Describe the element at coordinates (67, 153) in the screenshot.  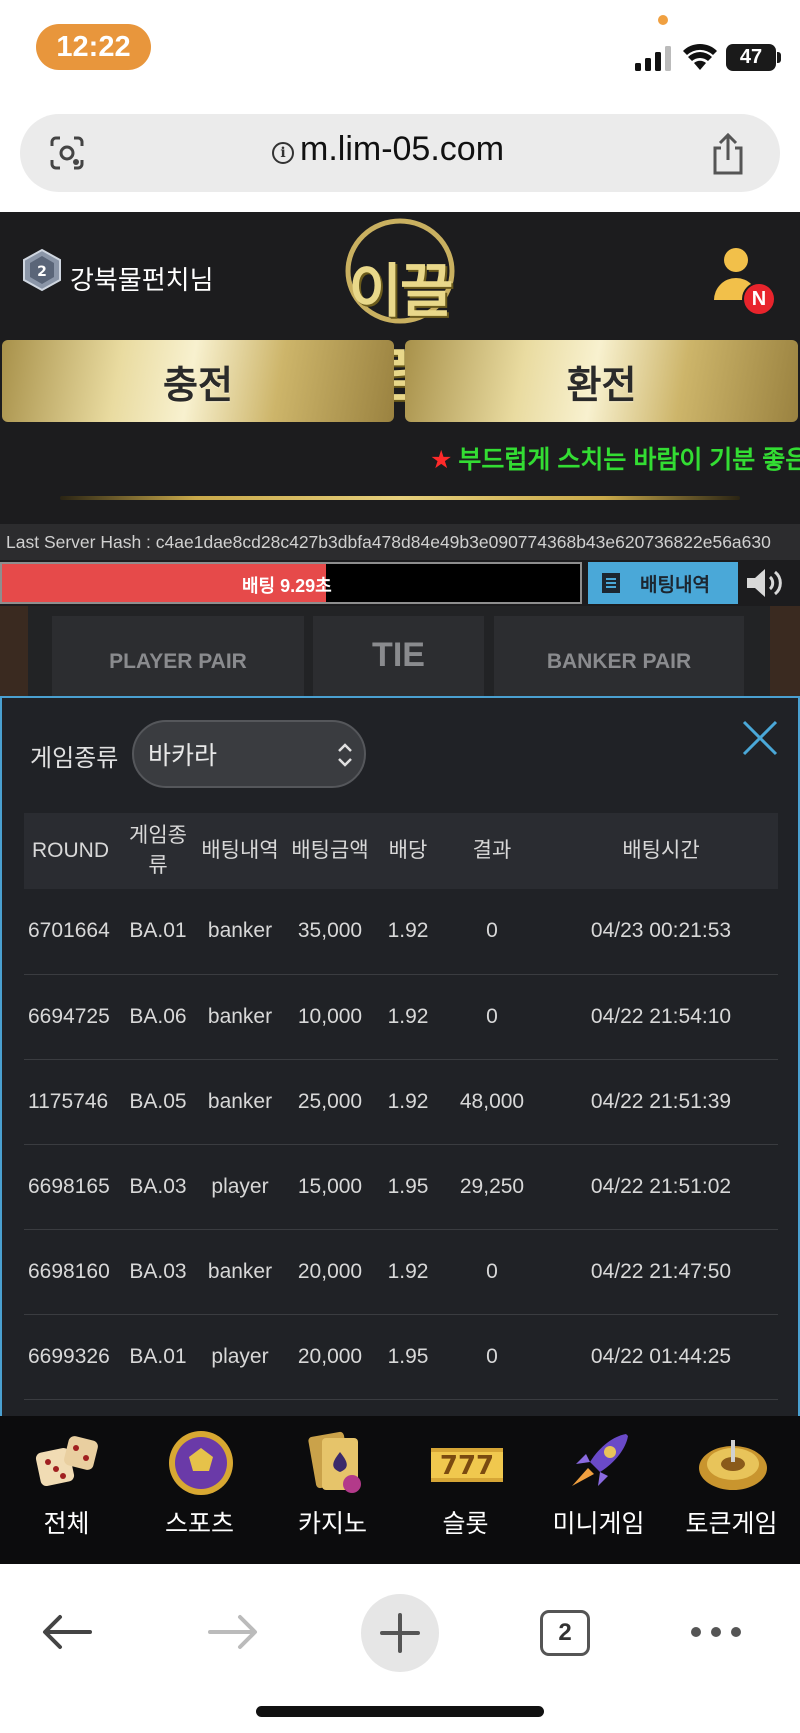
I see `lens-search-icon` at that location.